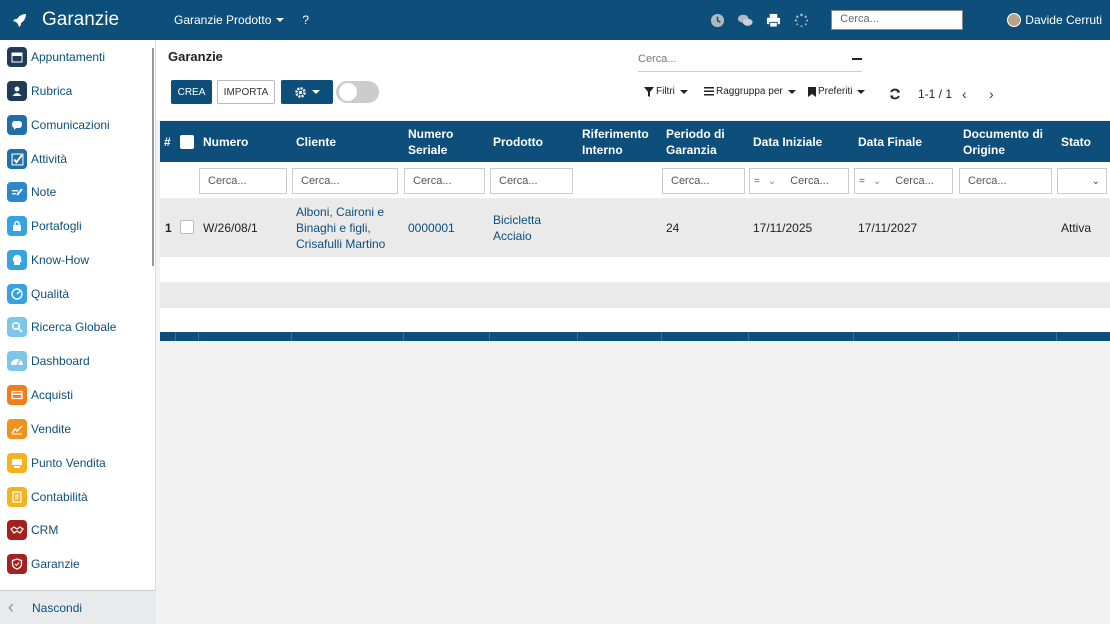 This screenshot has height=624, width=1110. Describe the element at coordinates (48, 361) in the screenshot. I see `sidebar-item-dashboard: Dashboard` at that location.